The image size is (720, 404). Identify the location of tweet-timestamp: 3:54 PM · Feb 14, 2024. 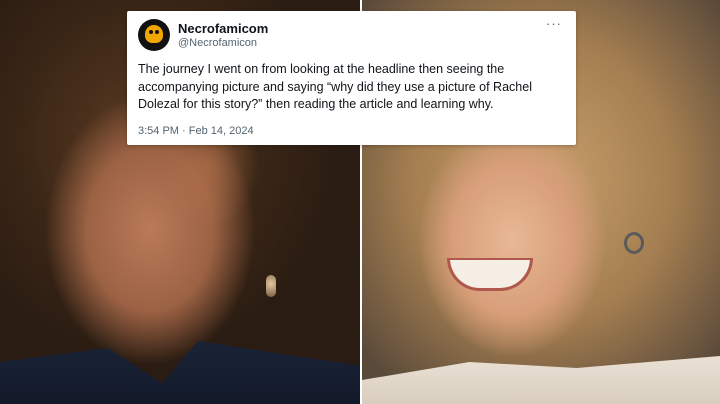
(196, 131).